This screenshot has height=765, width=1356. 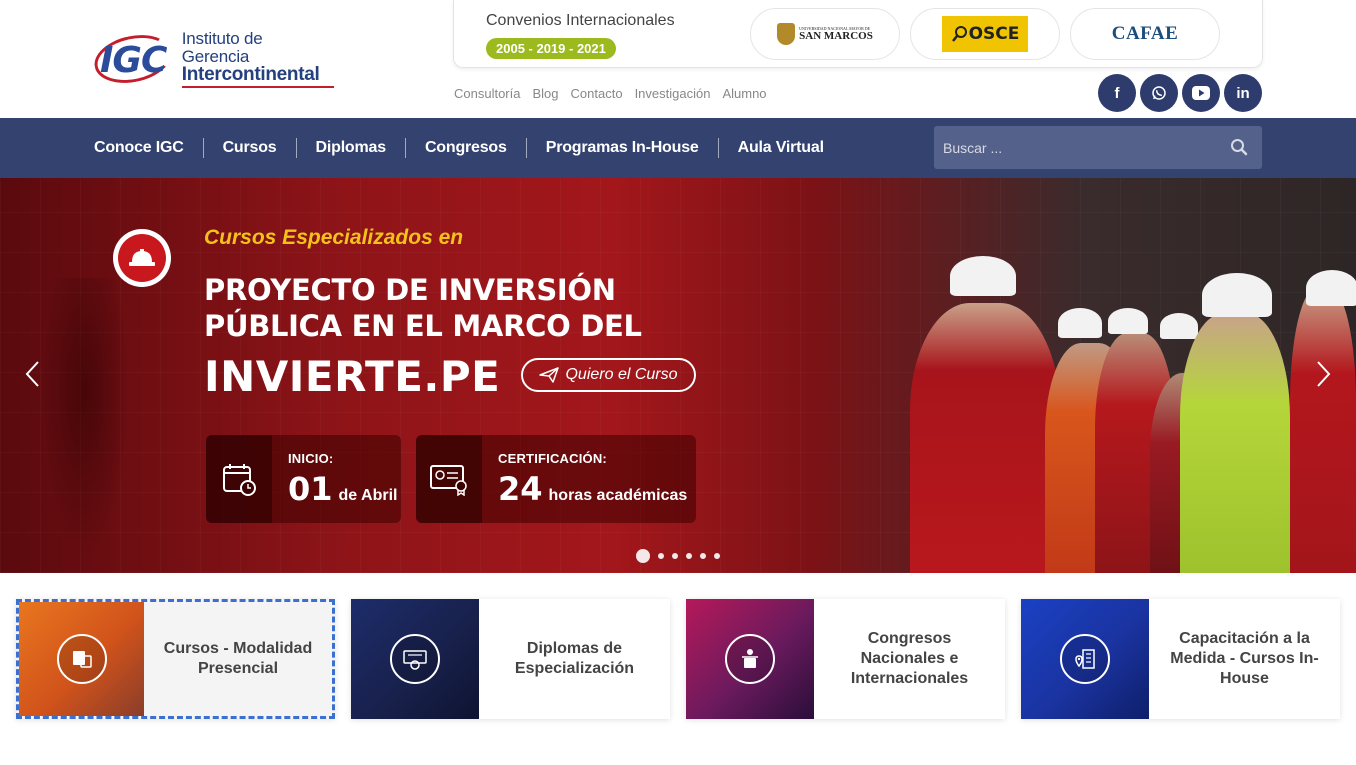 I want to click on hero-kicker: Cursos Especializados en, so click(x=334, y=237).